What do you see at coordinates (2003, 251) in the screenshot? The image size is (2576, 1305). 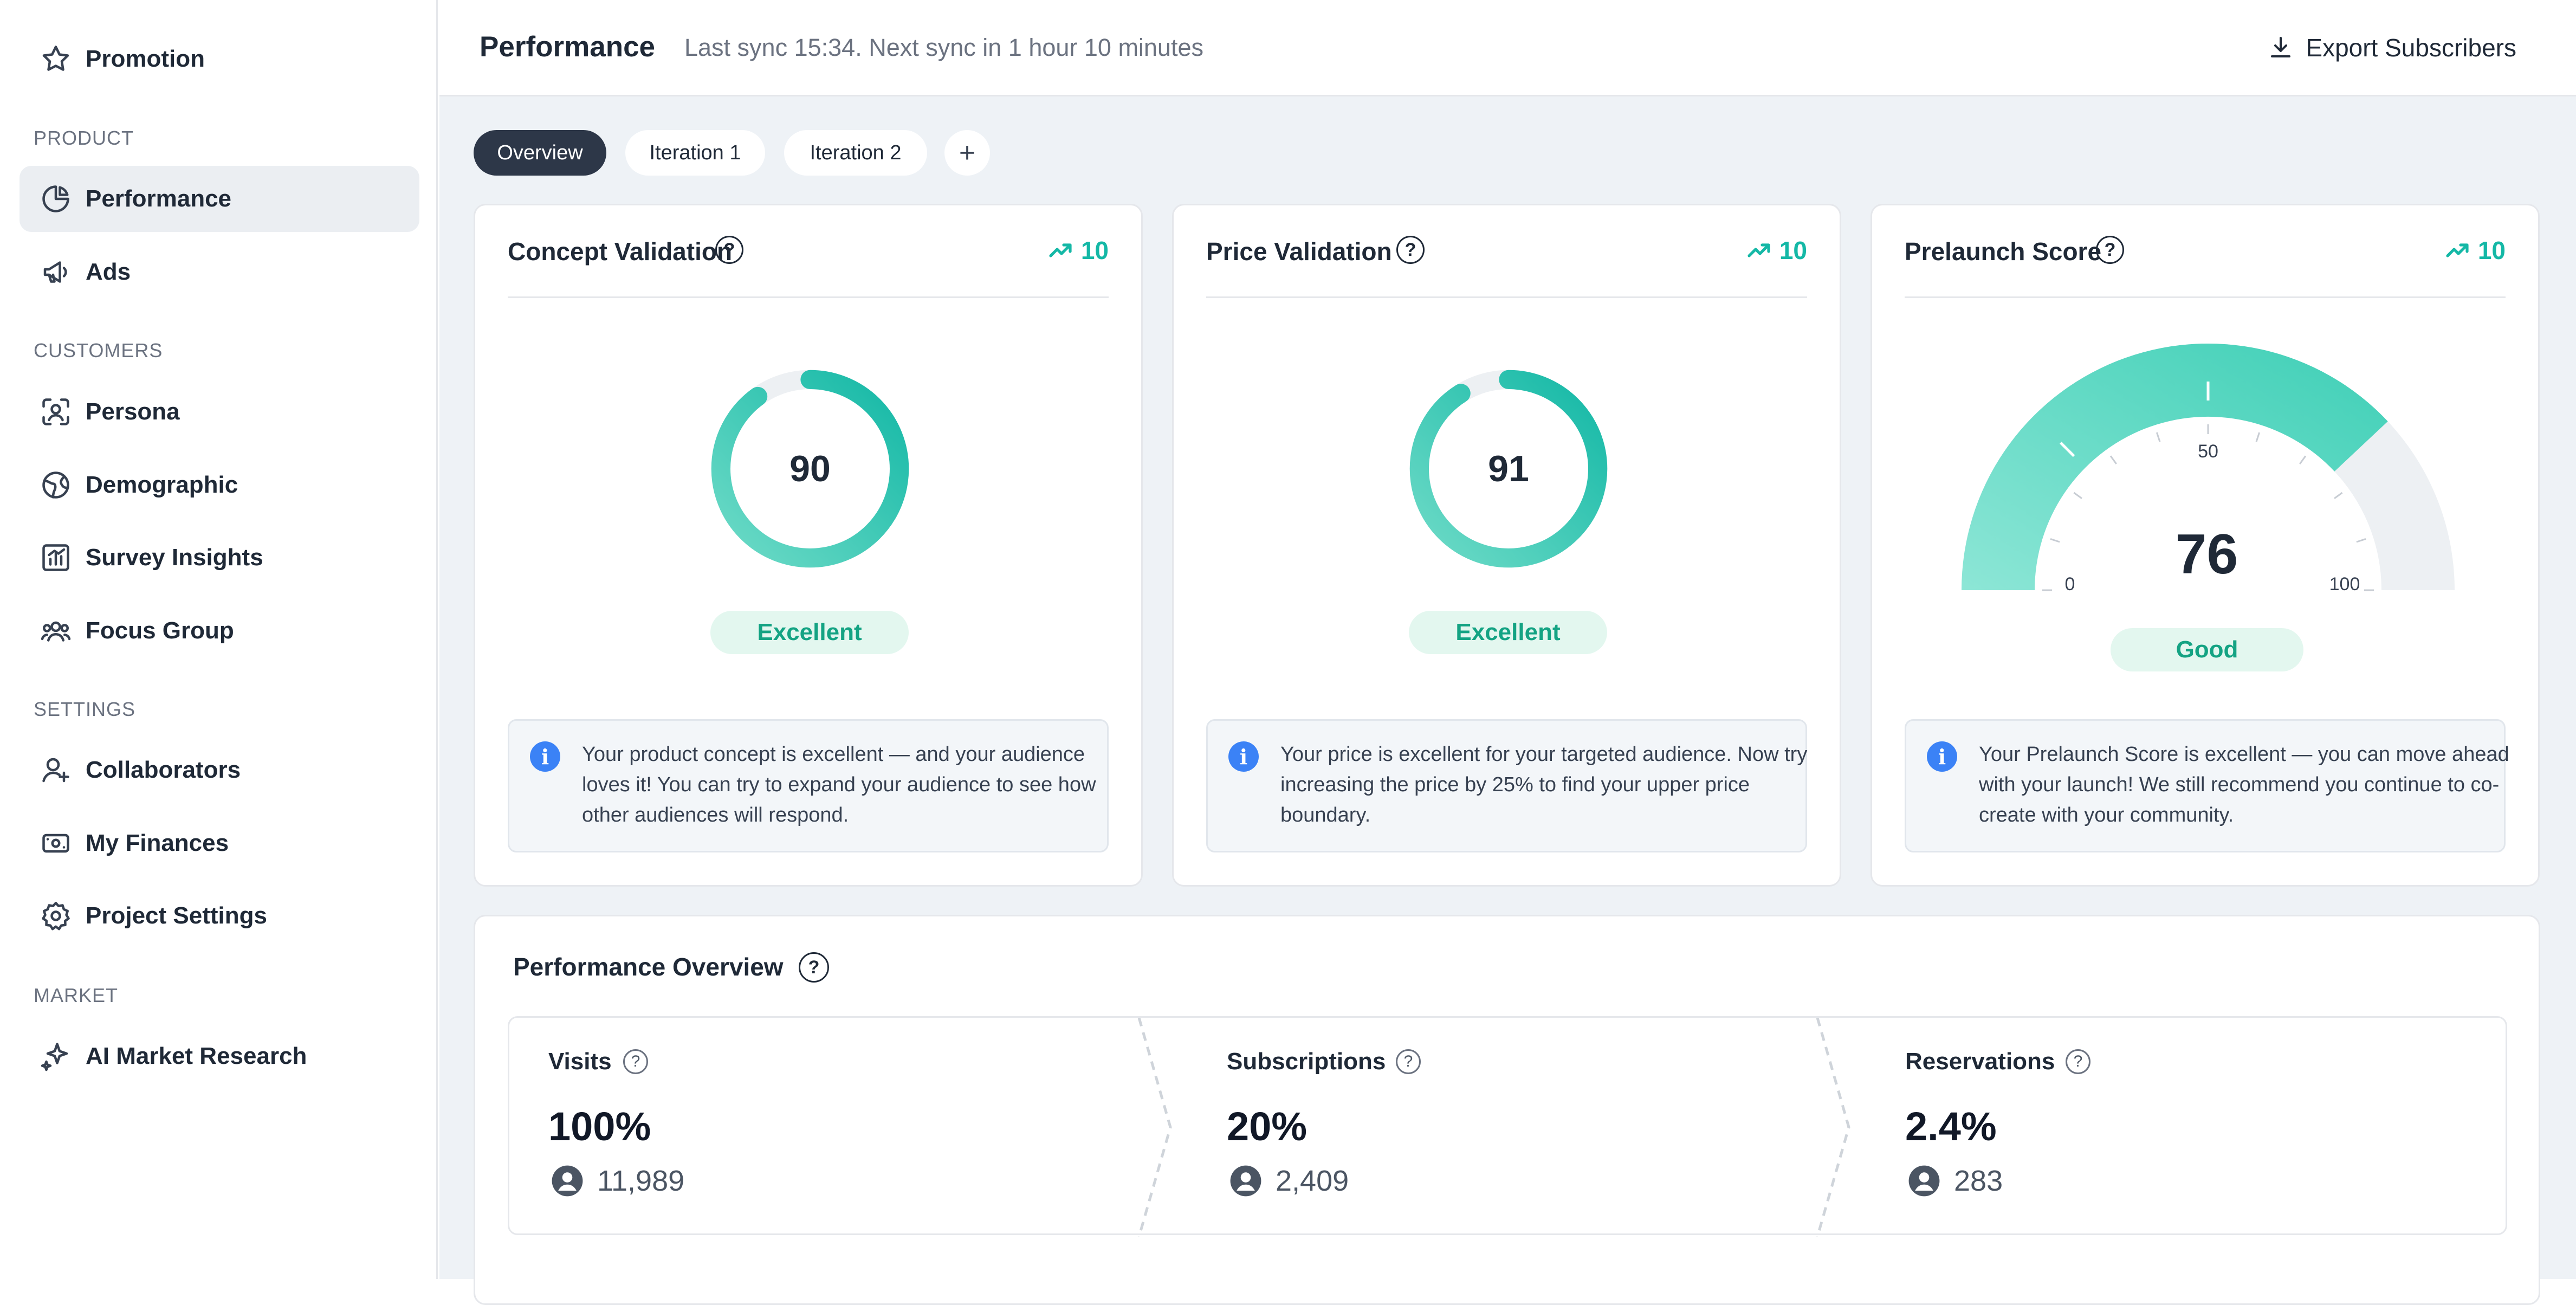 I see `card-title: Prelaunch Score` at bounding box center [2003, 251].